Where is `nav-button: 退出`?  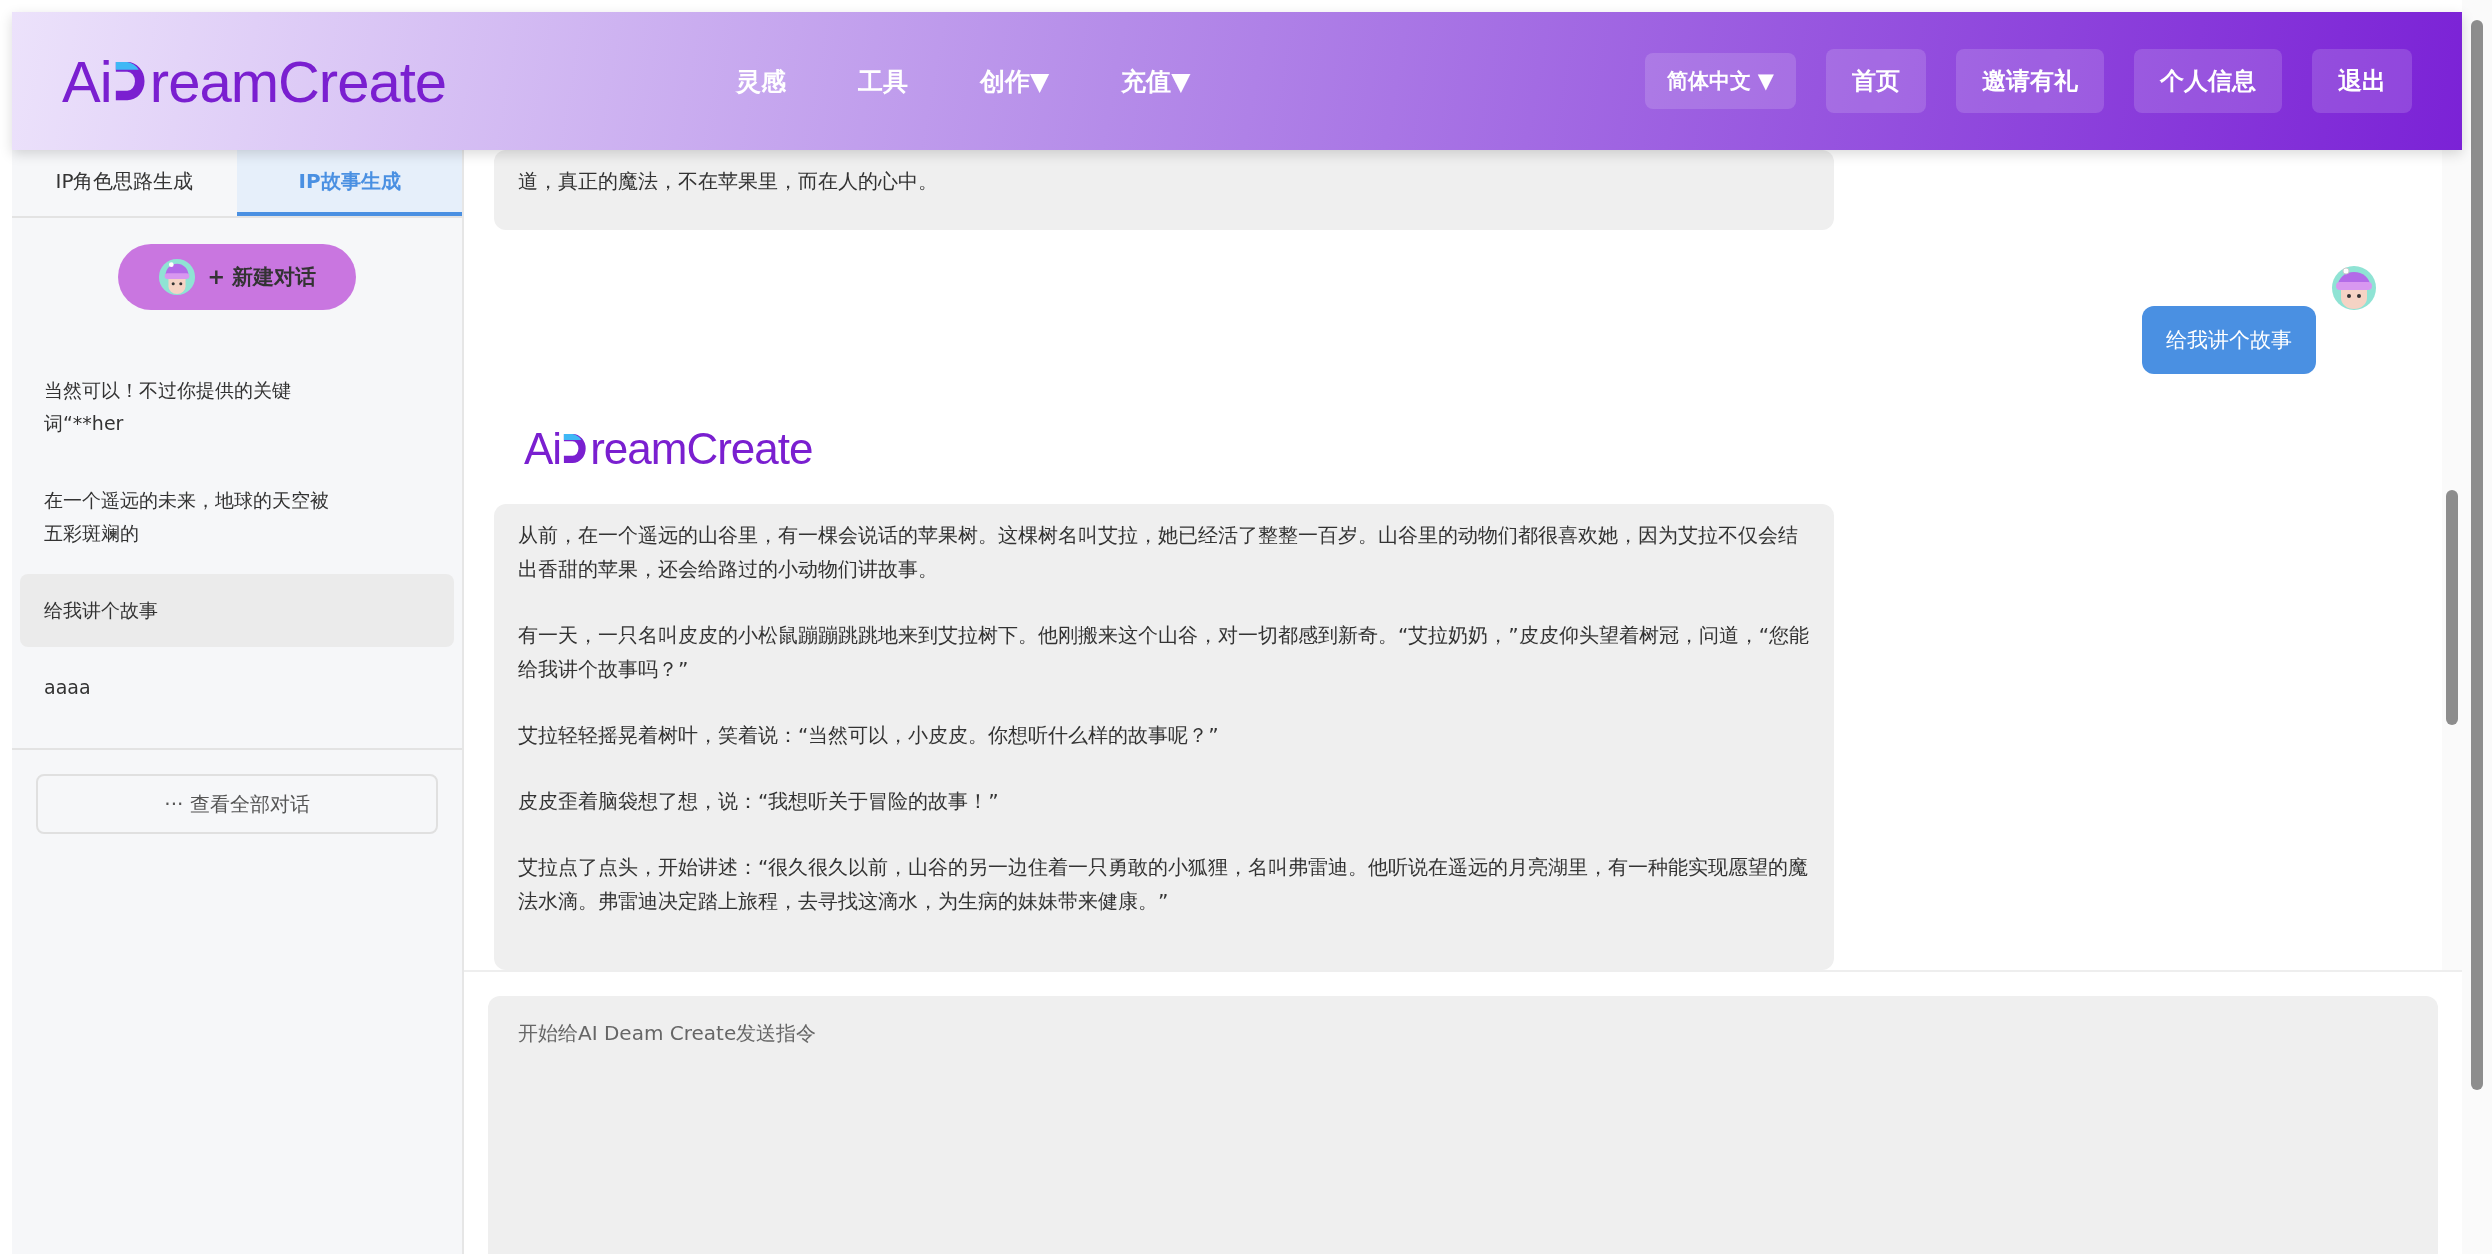
nav-button: 退出 is located at coordinates (2362, 81).